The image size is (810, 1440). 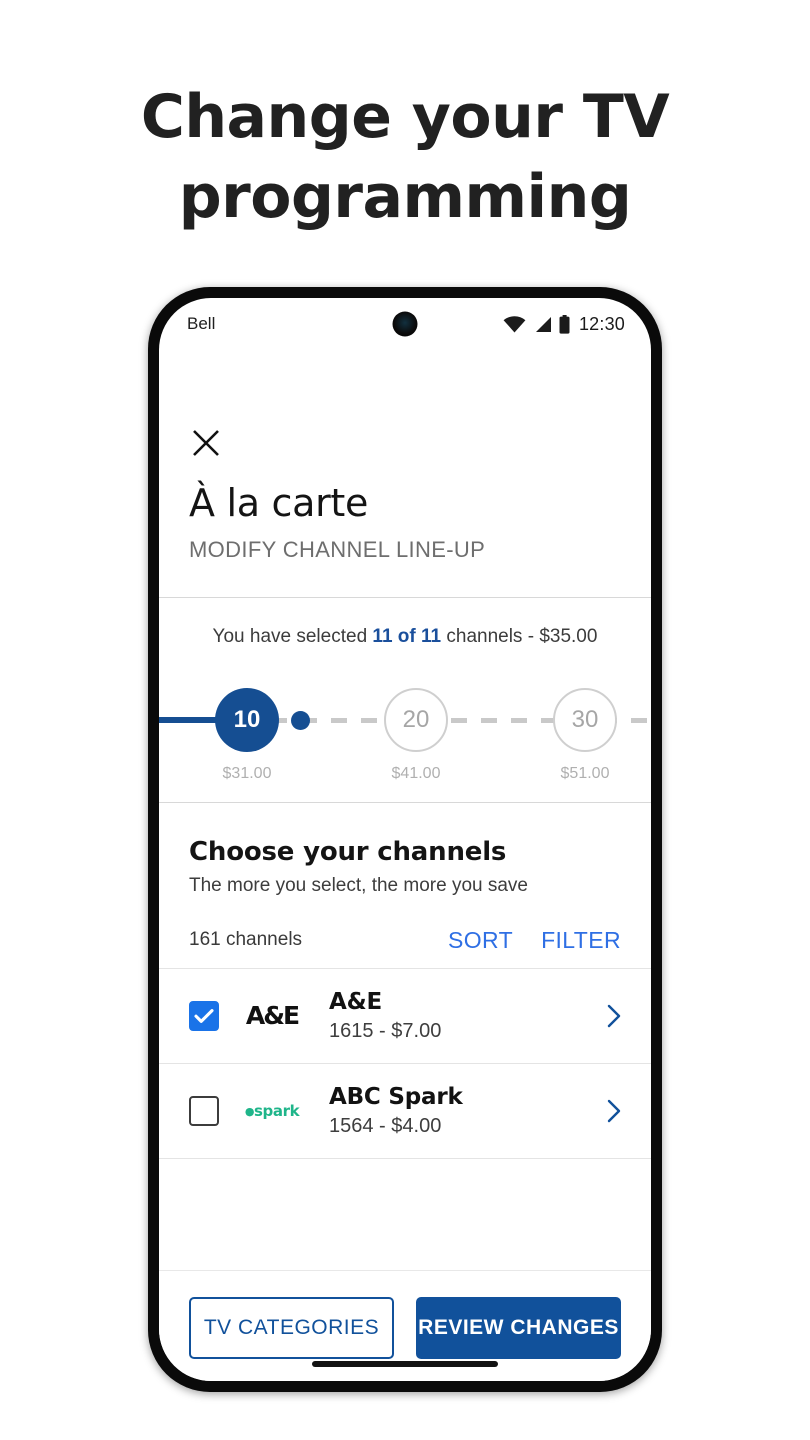 I want to click on ae-logo-text: A&E, so click(x=272, y=1016).